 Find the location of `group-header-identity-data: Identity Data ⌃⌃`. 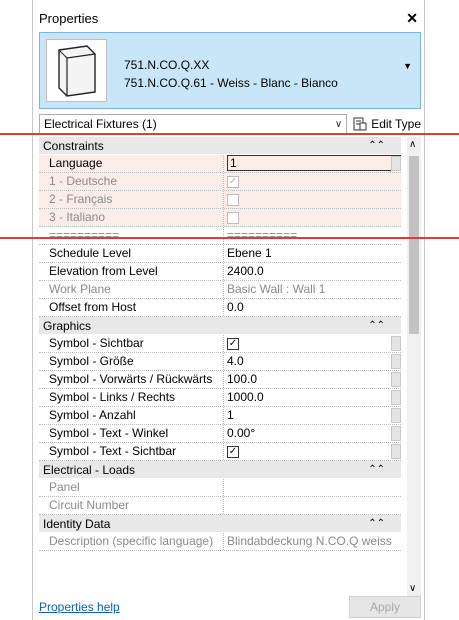

group-header-identity-data: Identity Data ⌃⌃ is located at coordinates (220, 524).